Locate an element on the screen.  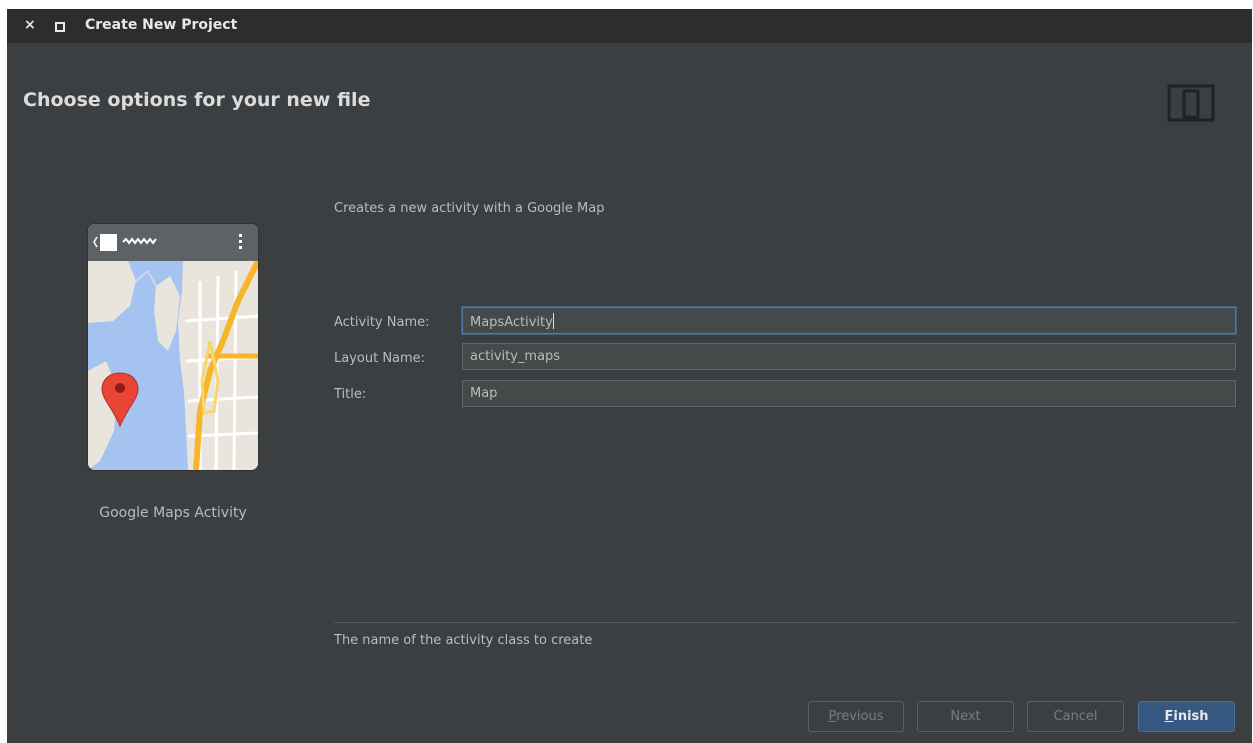
cancel-label: Cancel is located at coordinates (1075, 716).